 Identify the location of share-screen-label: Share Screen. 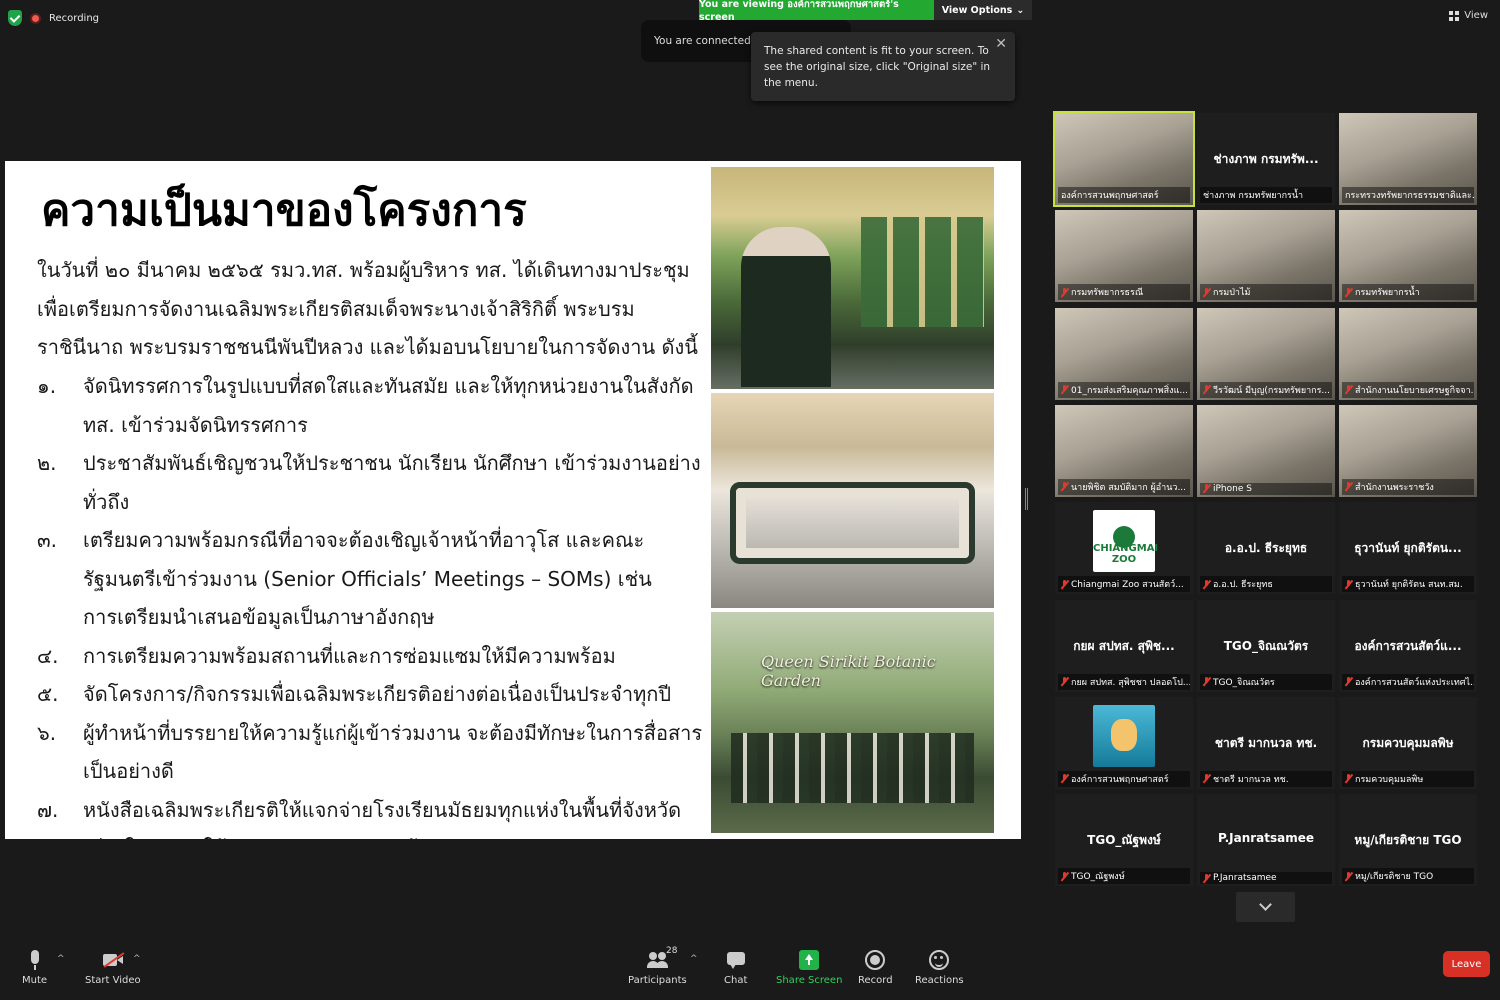
(809, 980).